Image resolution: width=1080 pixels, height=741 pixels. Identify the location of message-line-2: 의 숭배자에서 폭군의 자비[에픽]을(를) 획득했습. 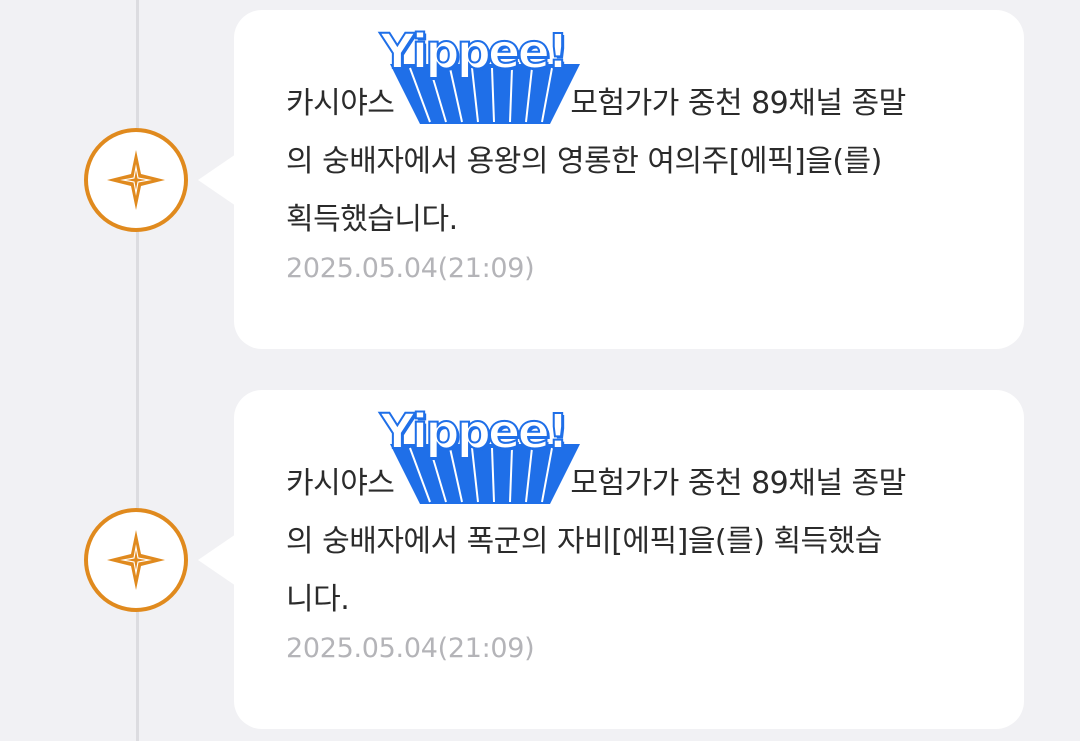
(584, 541).